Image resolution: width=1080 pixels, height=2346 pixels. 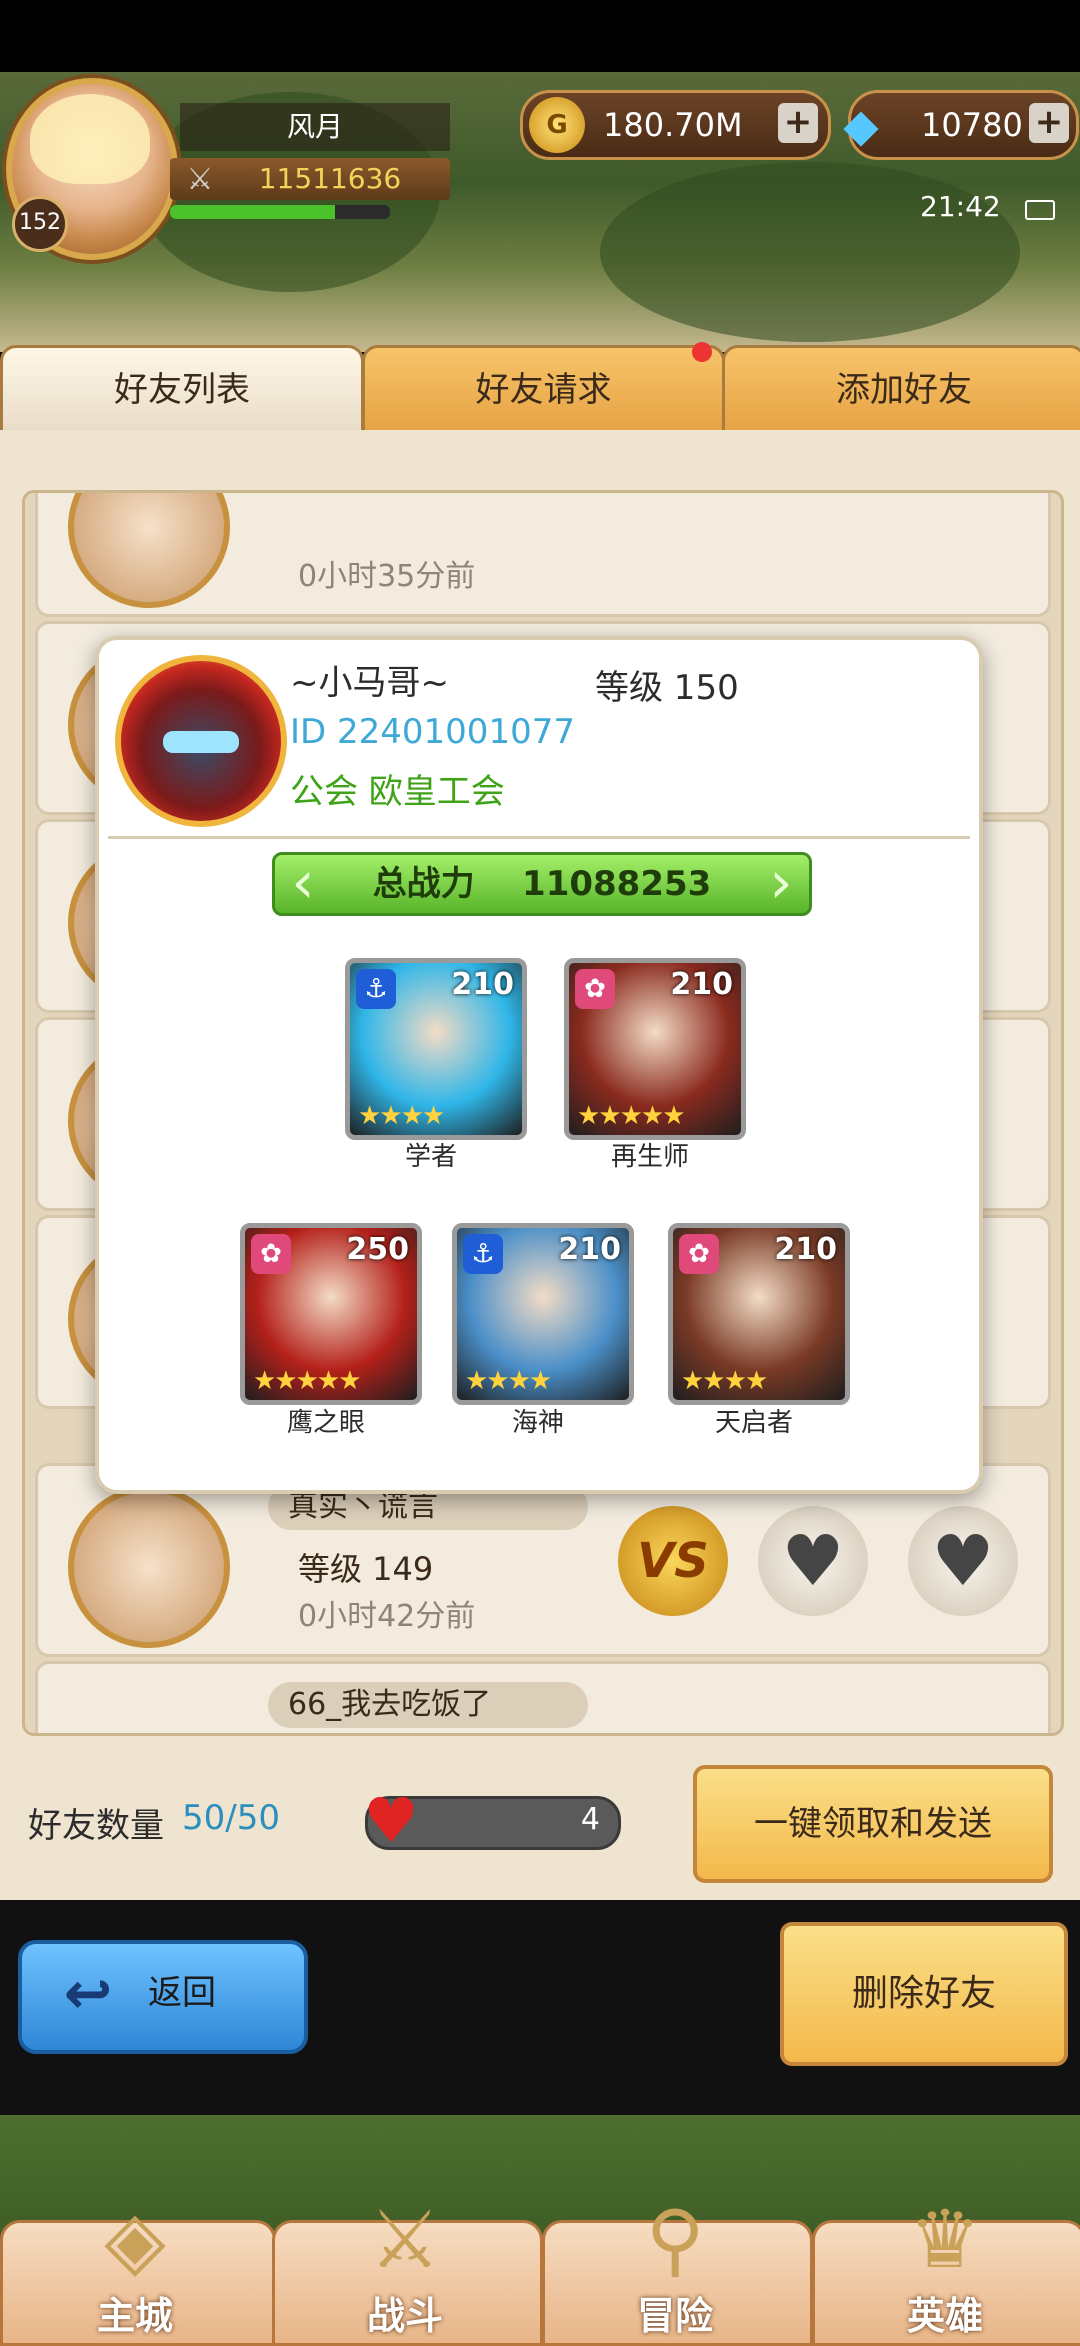 I want to click on tab-friend-list: 好友列表, so click(x=182, y=390).